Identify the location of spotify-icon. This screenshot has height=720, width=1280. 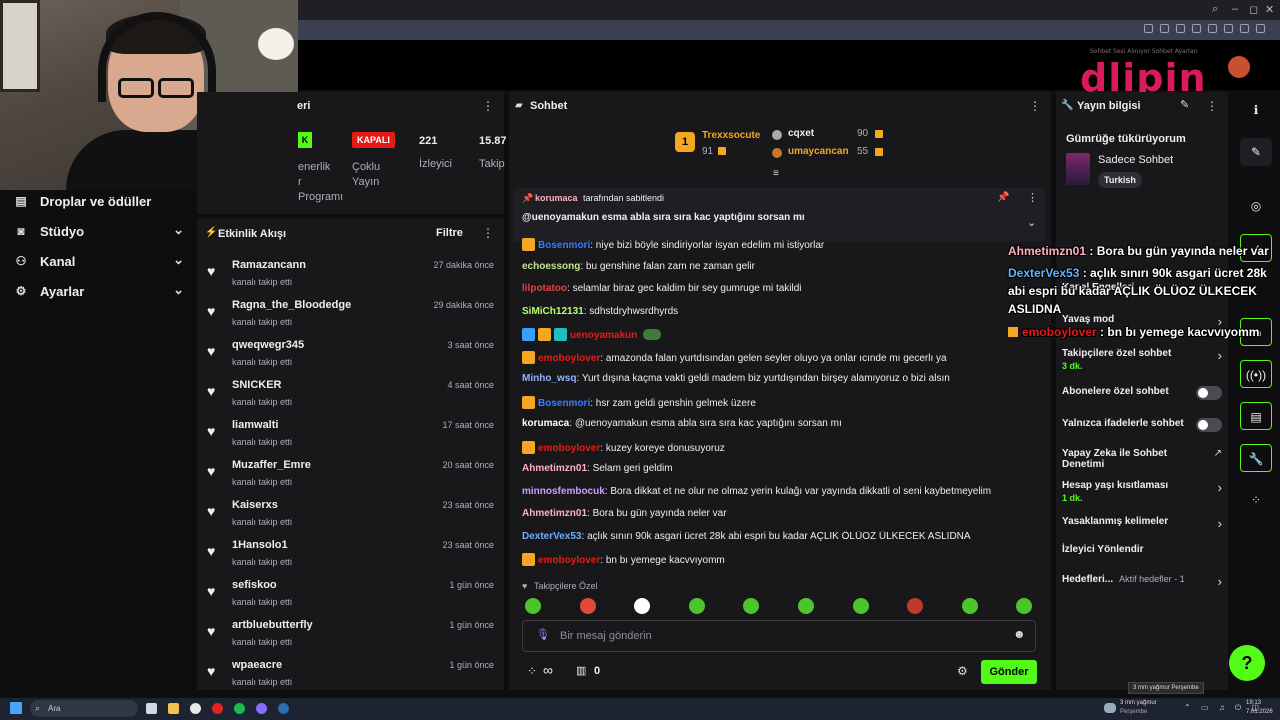
(239, 708).